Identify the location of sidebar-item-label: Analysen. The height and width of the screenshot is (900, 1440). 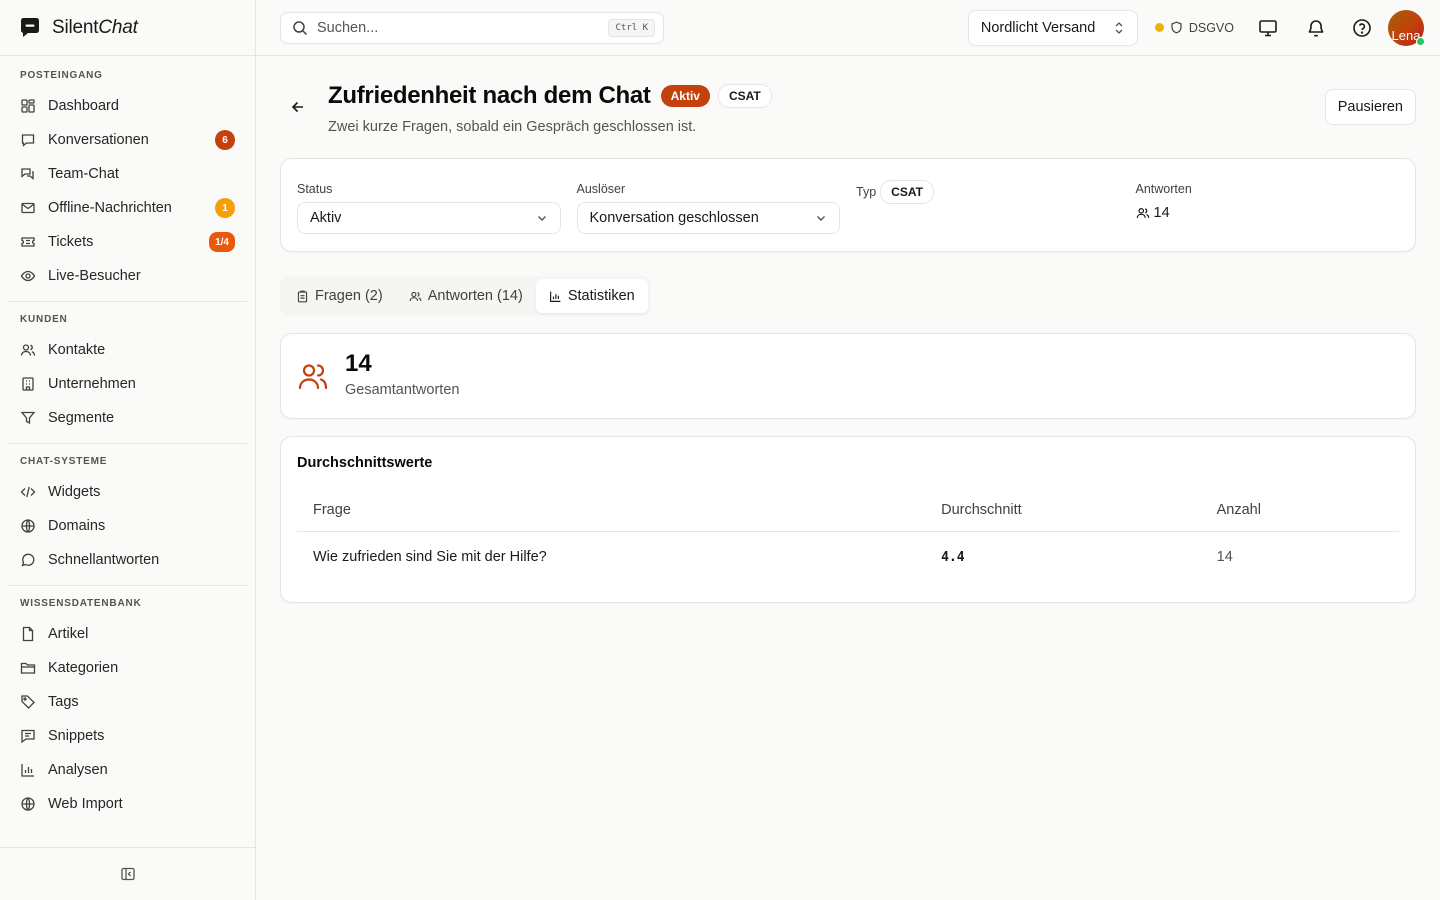
(78, 770).